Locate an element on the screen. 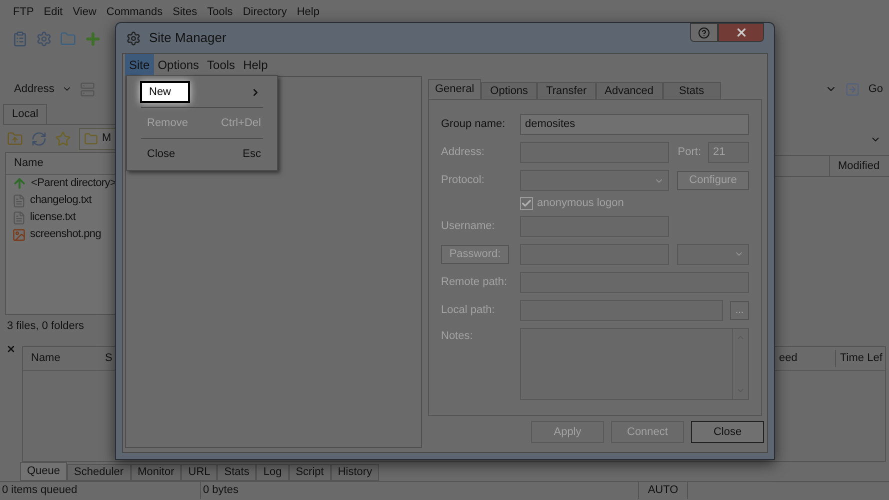  local-tab: Local is located at coordinates (25, 114).